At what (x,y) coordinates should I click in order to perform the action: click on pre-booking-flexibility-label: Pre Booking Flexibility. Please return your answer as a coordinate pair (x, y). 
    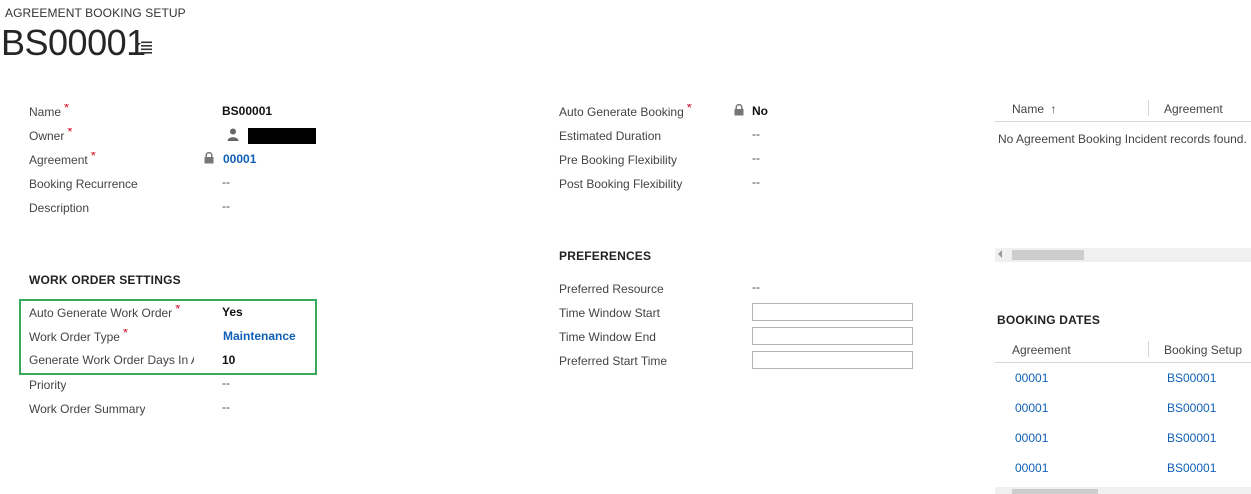
    Looking at the image, I should click on (618, 160).